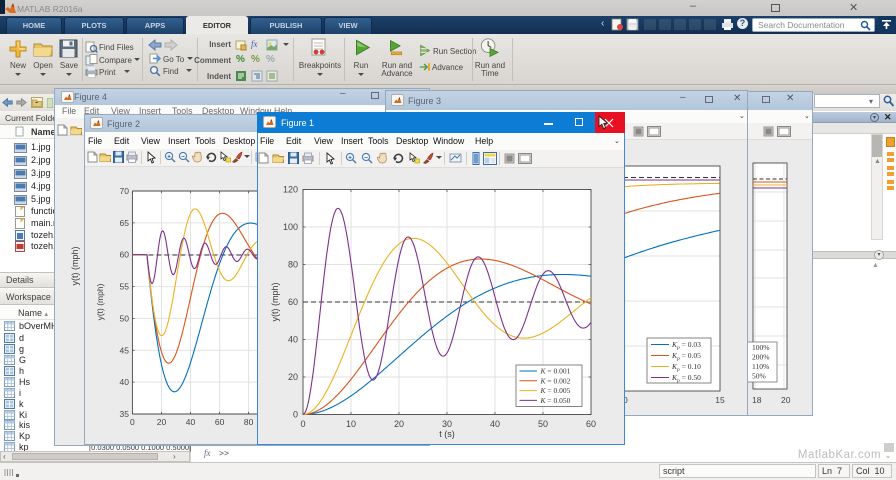 Image resolution: width=896 pixels, height=480 pixels. What do you see at coordinates (447, 434) in the screenshot?
I see `svg-text: t (s)` at bounding box center [447, 434].